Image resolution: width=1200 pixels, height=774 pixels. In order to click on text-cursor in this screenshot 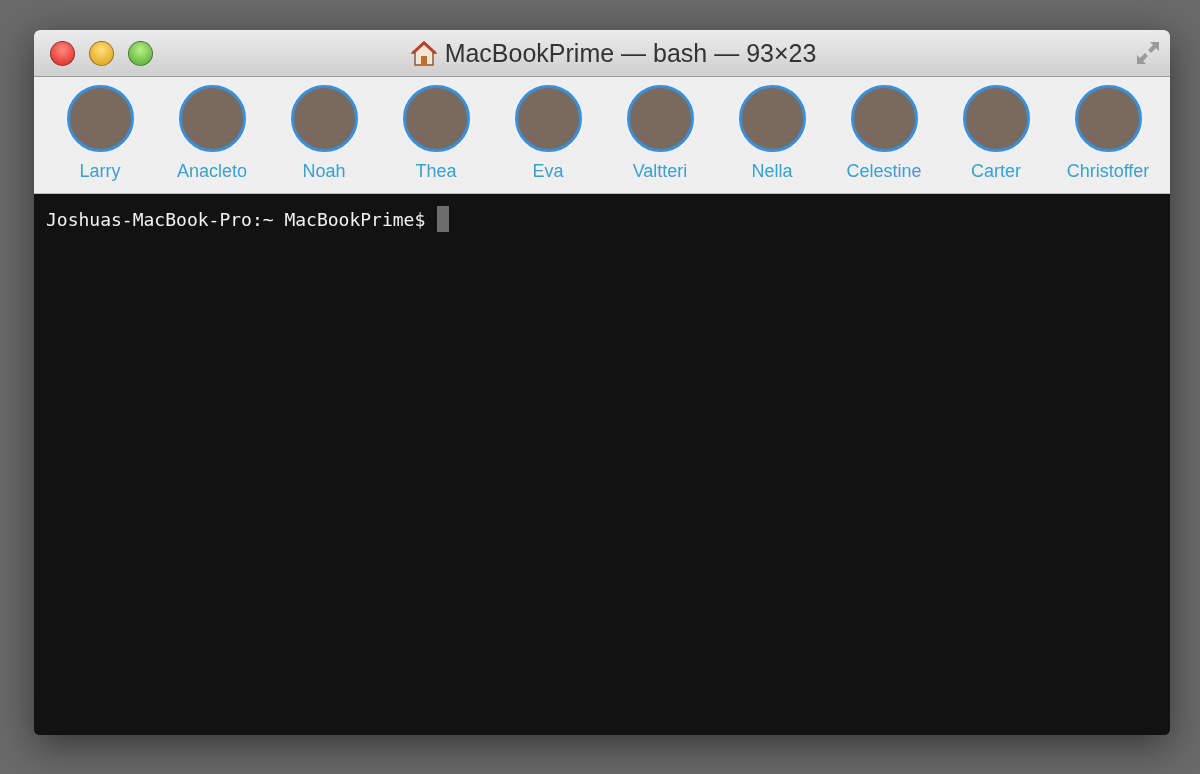, I will do `click(443, 219)`.